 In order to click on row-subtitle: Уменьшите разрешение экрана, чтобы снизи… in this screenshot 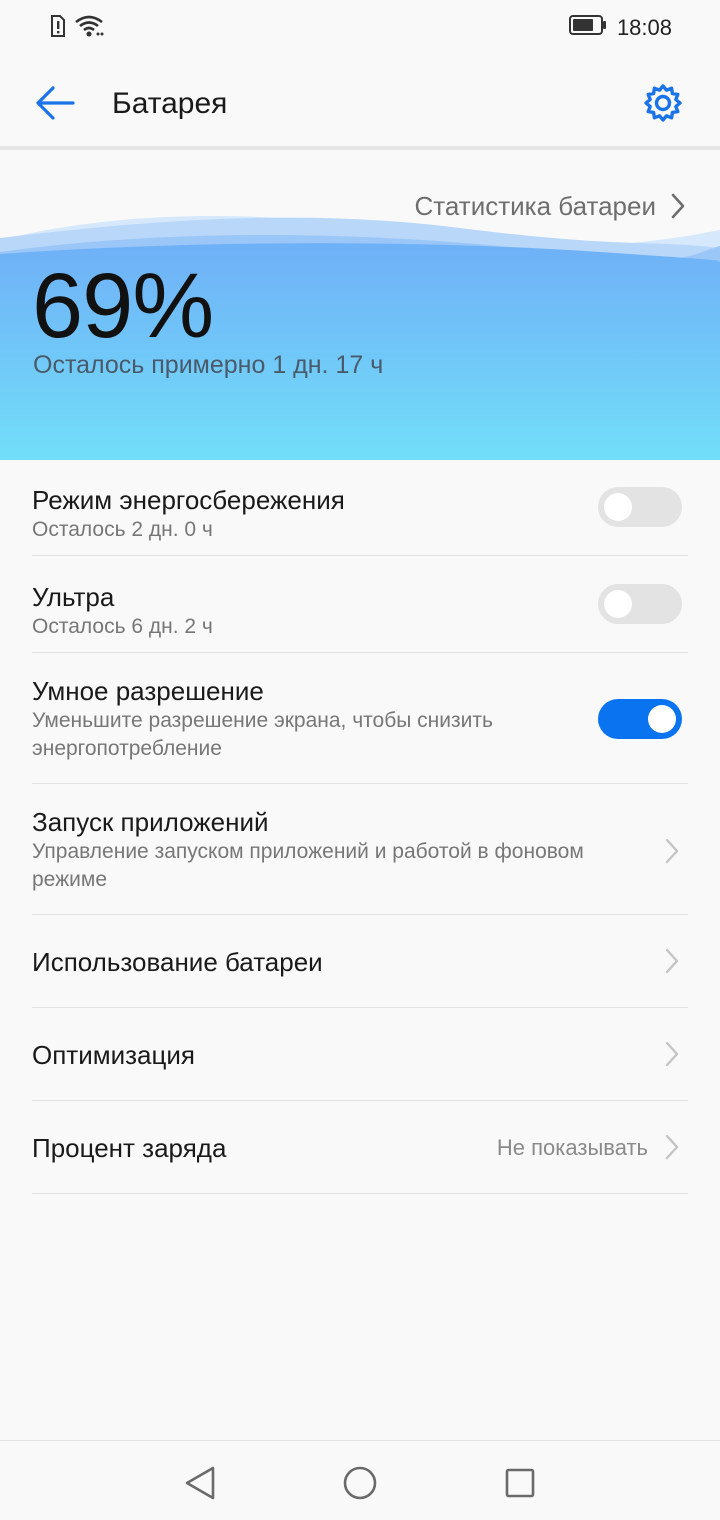, I will do `click(262, 734)`.